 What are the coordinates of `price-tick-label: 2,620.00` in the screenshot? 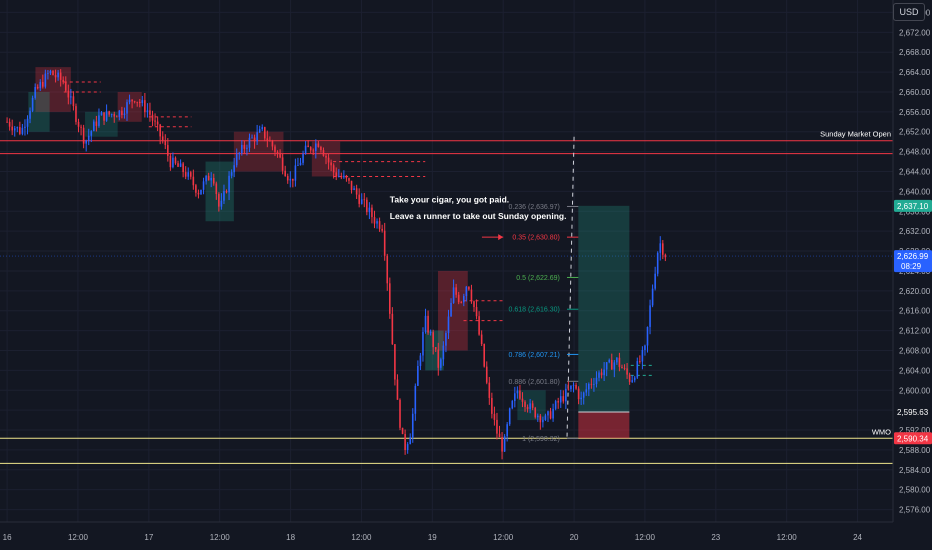 It's located at (915, 291).